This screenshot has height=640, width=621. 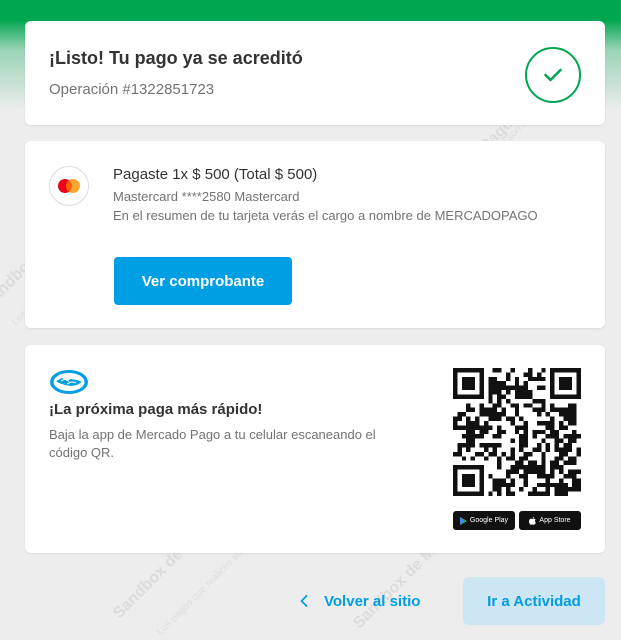 I want to click on app-store-label: App Store, so click(x=555, y=520).